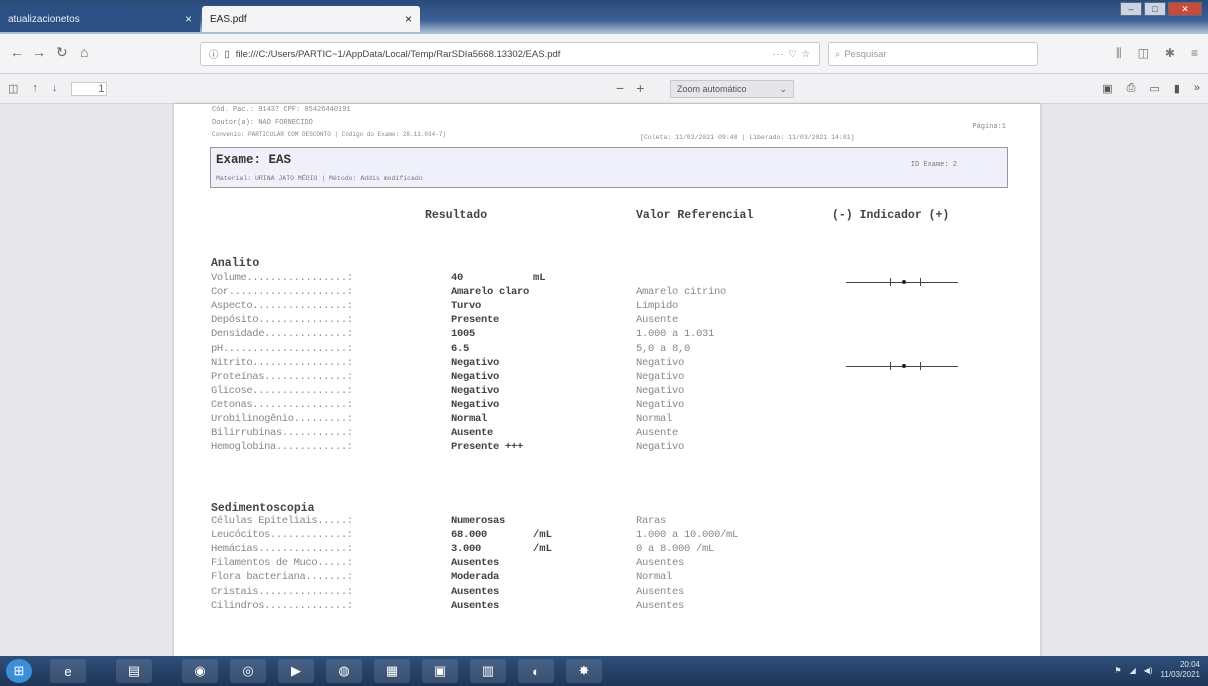 The width and height of the screenshot is (1208, 686). Describe the element at coordinates (100, 19) in the screenshot. I see `browser-tab: atualizacionetos ×` at that location.